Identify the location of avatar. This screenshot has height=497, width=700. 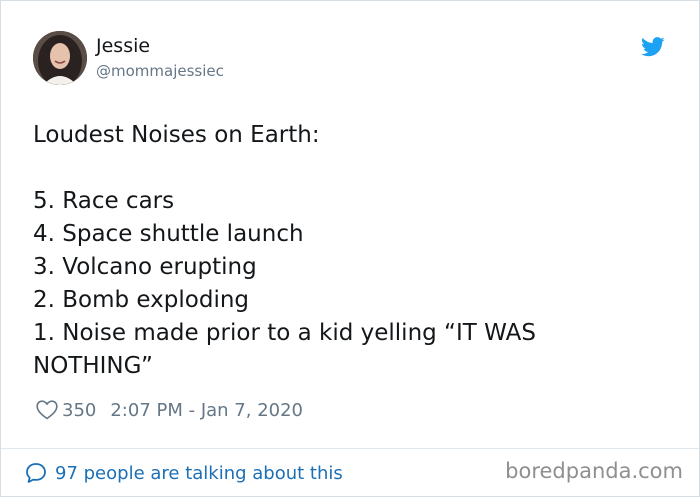
(60, 58).